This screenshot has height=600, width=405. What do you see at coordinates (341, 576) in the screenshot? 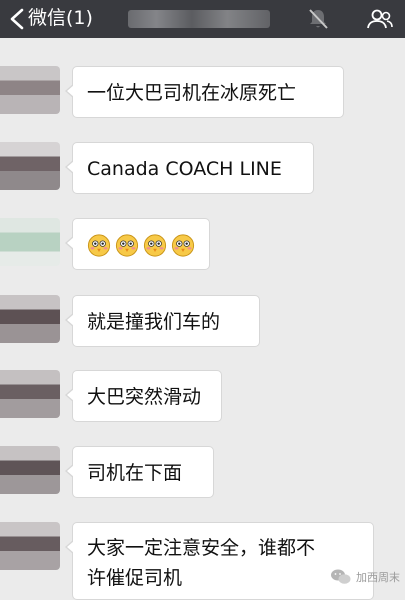
I see `wechat-logo-icon` at bounding box center [341, 576].